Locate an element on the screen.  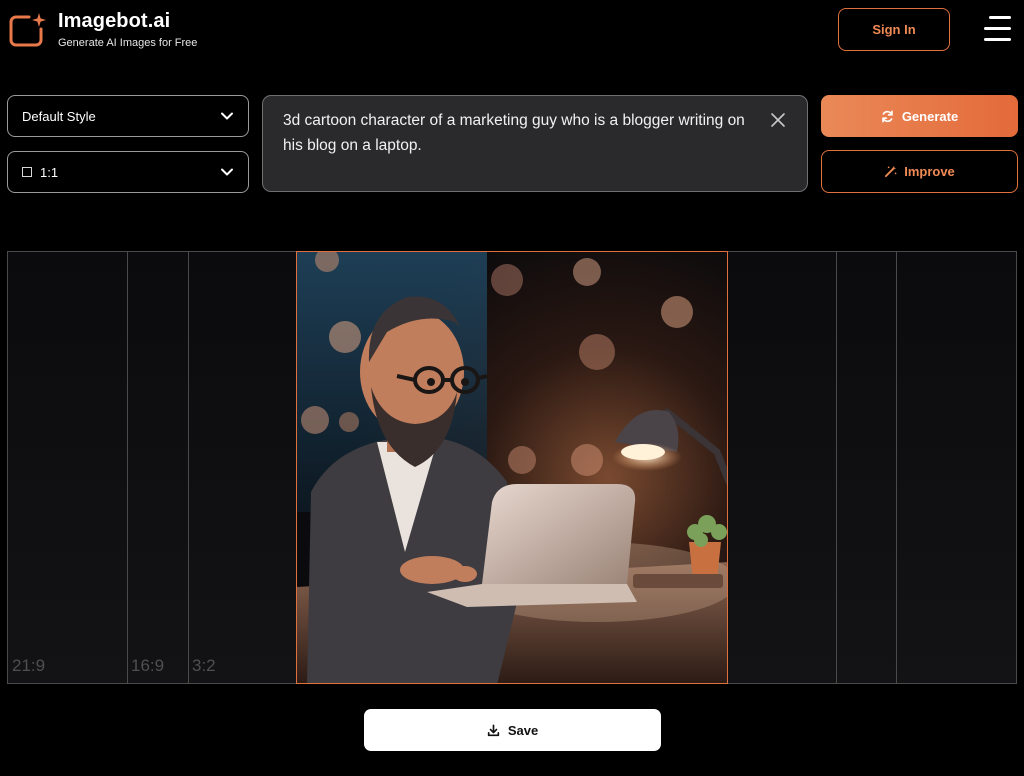
refresh-icon is located at coordinates (887, 116).